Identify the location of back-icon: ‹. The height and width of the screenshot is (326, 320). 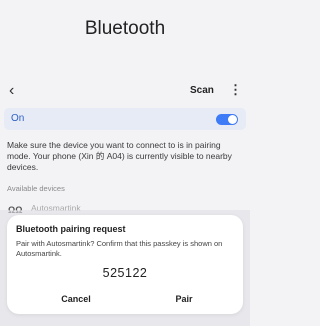
(12, 90).